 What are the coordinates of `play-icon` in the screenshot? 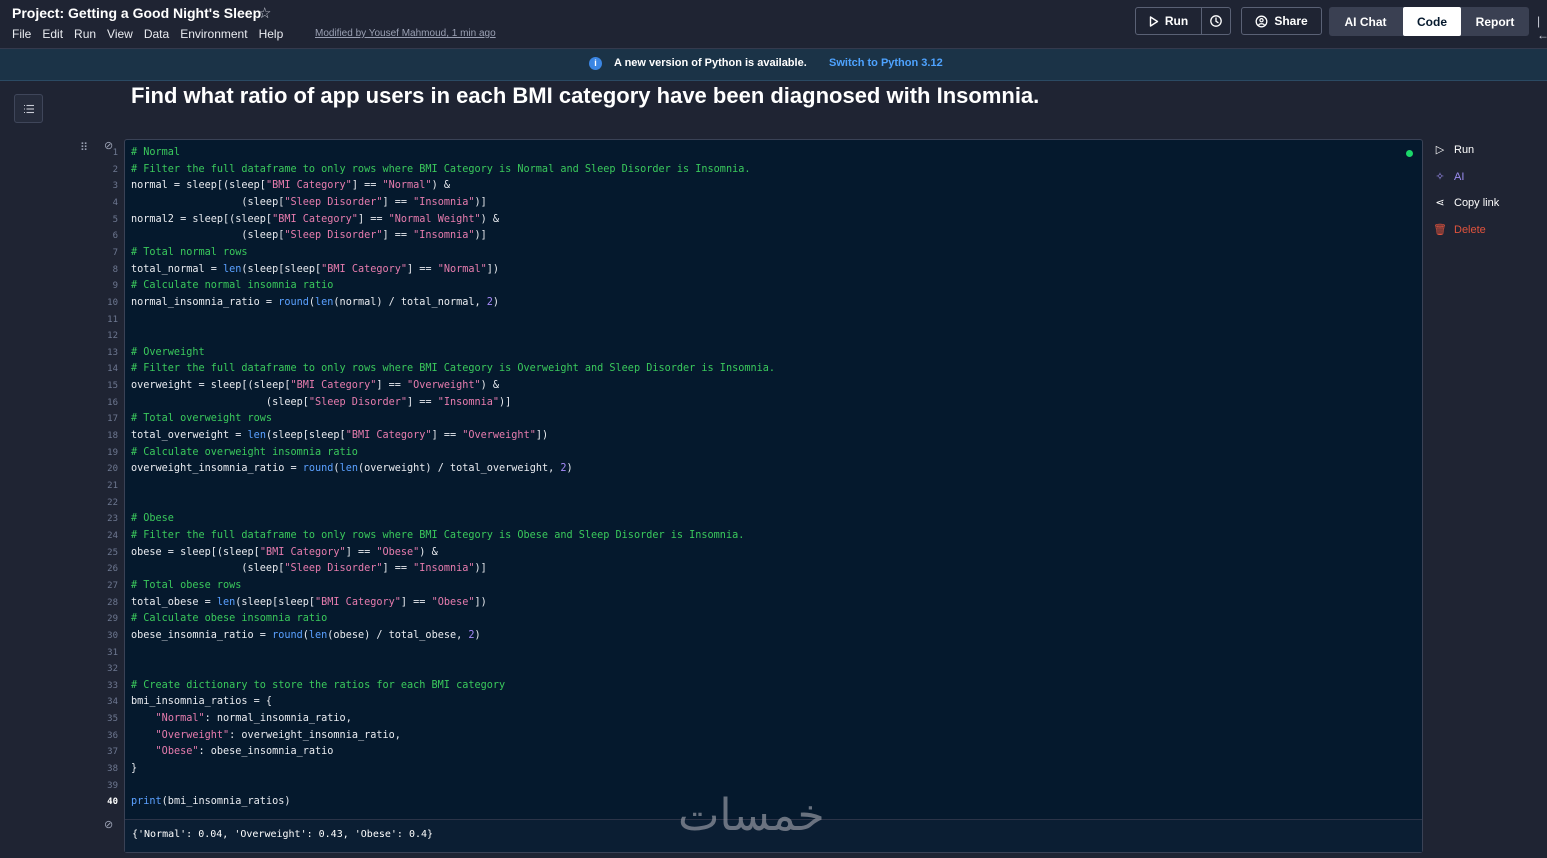 It's located at (1154, 21).